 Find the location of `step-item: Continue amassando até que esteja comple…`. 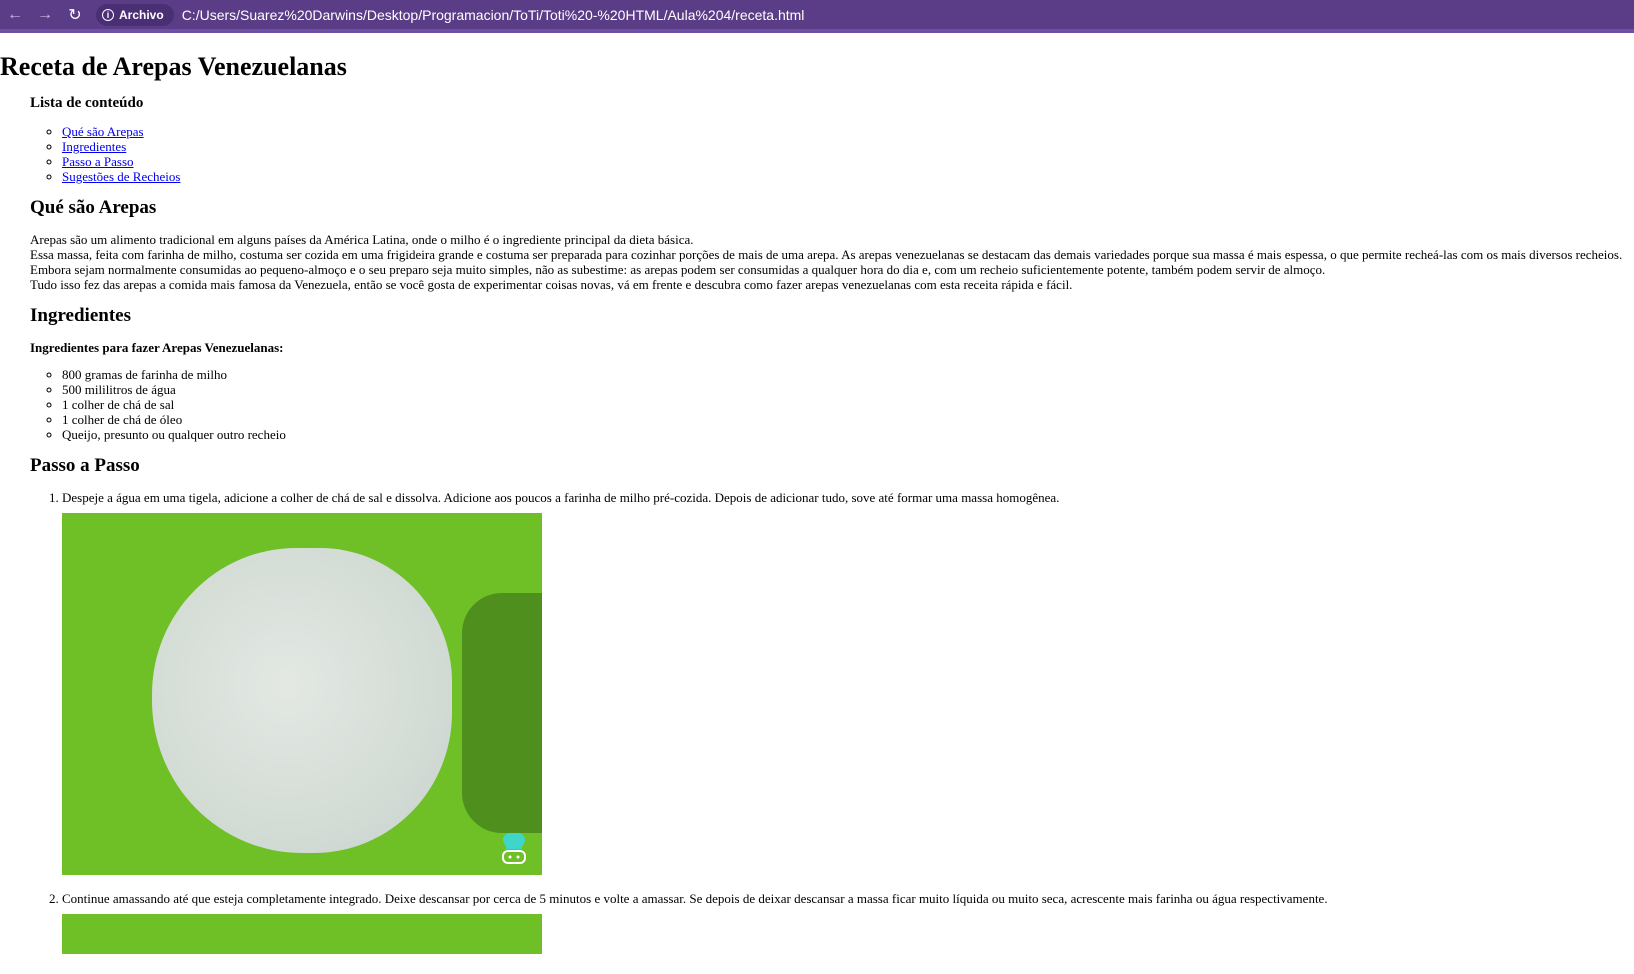

step-item: Continue amassando até que esteja comple… is located at coordinates (848, 922).